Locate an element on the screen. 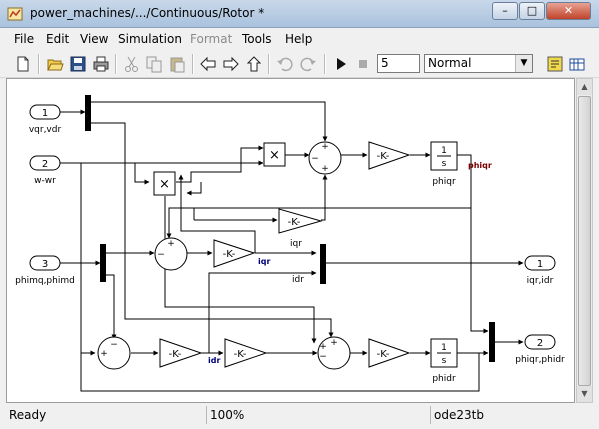  sum-4-sign-left: + is located at coordinates (104, 354).